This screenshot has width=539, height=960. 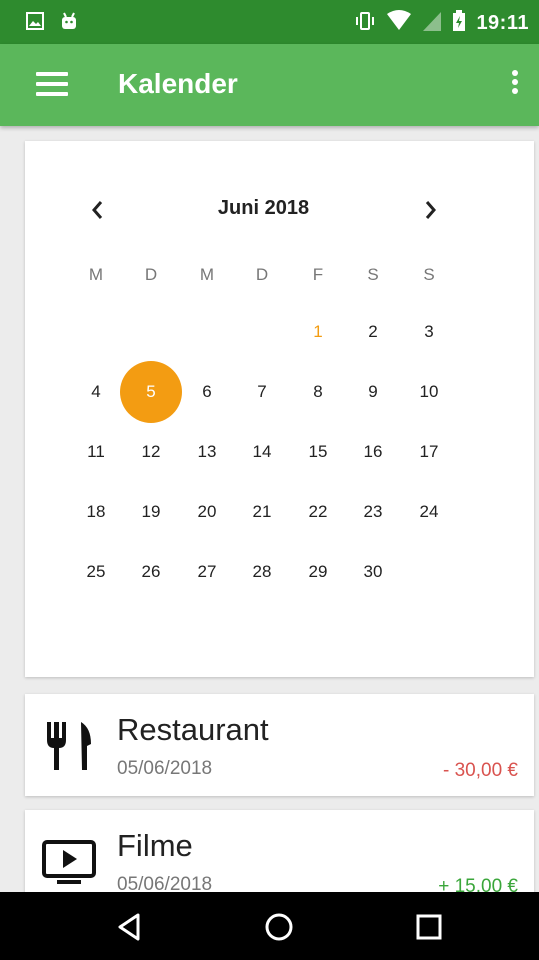 I want to click on calendar-day: 1, so click(x=318, y=332).